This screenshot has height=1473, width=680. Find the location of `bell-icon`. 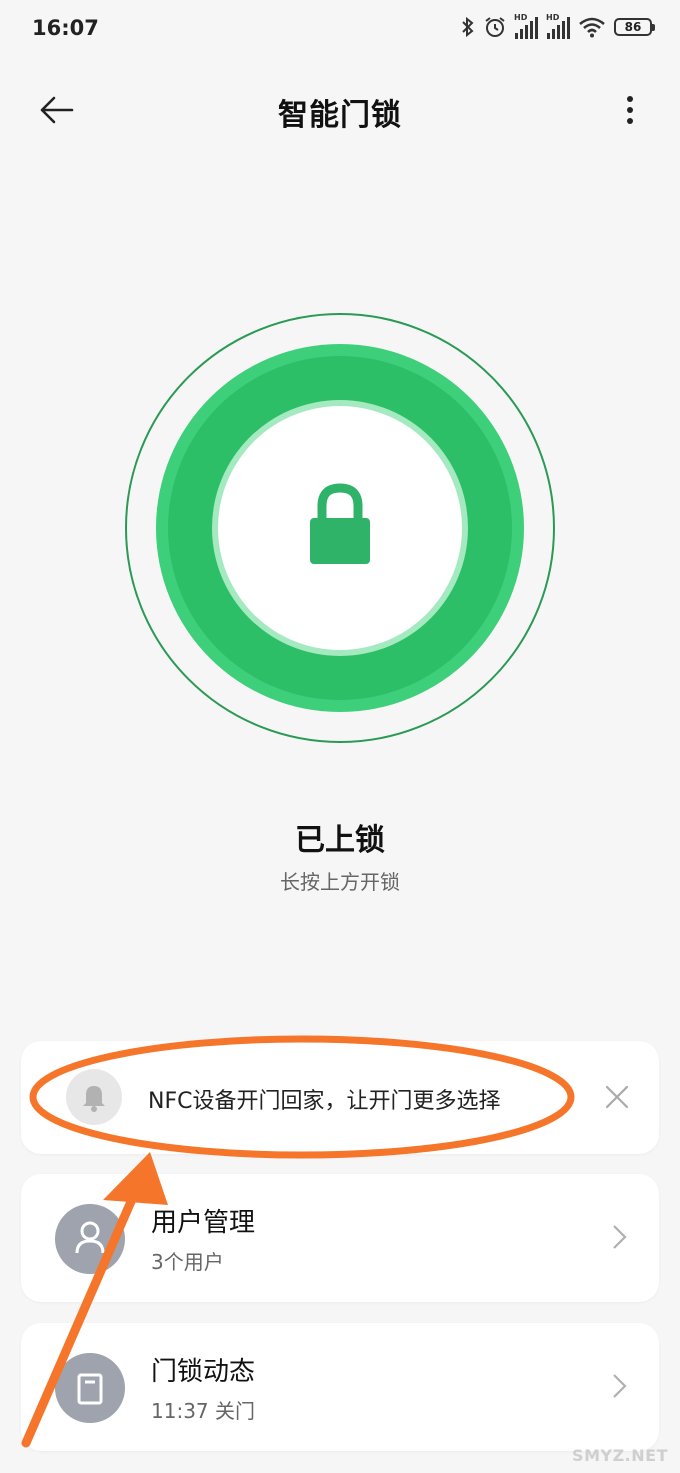

bell-icon is located at coordinates (94, 1099).